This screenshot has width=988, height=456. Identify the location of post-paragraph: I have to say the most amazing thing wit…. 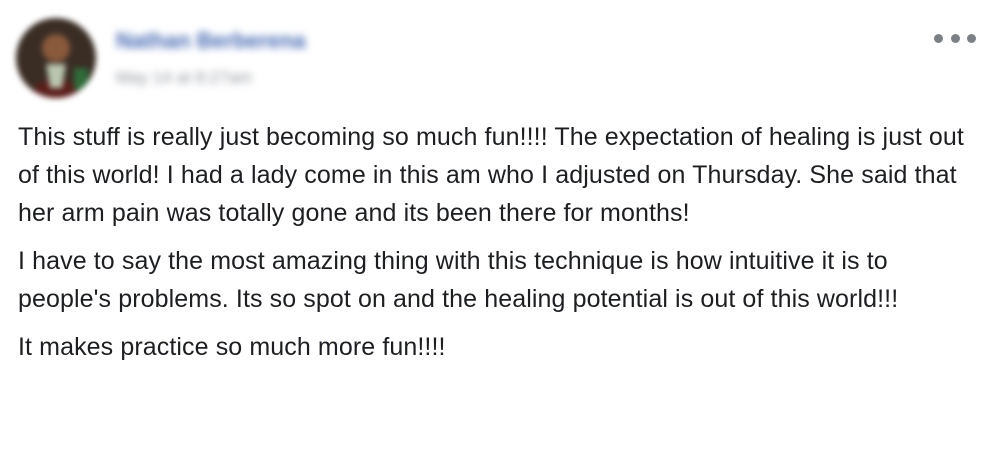
(458, 280).